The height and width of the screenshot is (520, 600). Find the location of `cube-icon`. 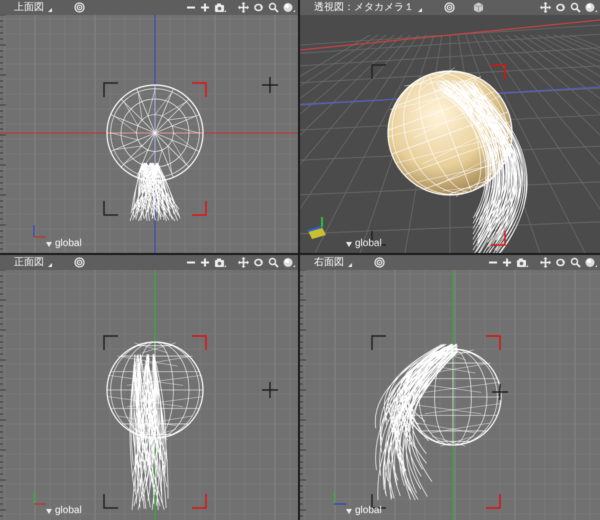

cube-icon is located at coordinates (478, 7).